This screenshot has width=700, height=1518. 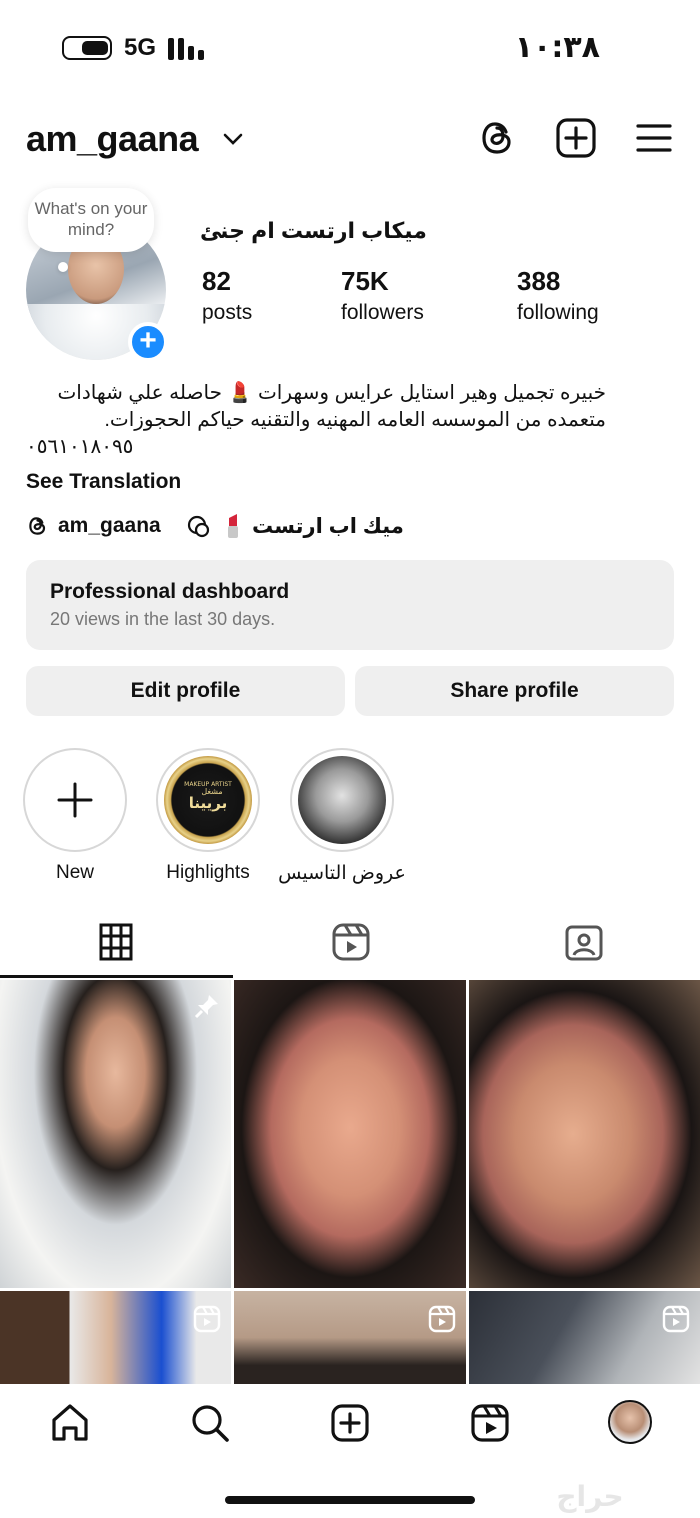 I want to click on highlight-label: New, so click(x=74, y=872).